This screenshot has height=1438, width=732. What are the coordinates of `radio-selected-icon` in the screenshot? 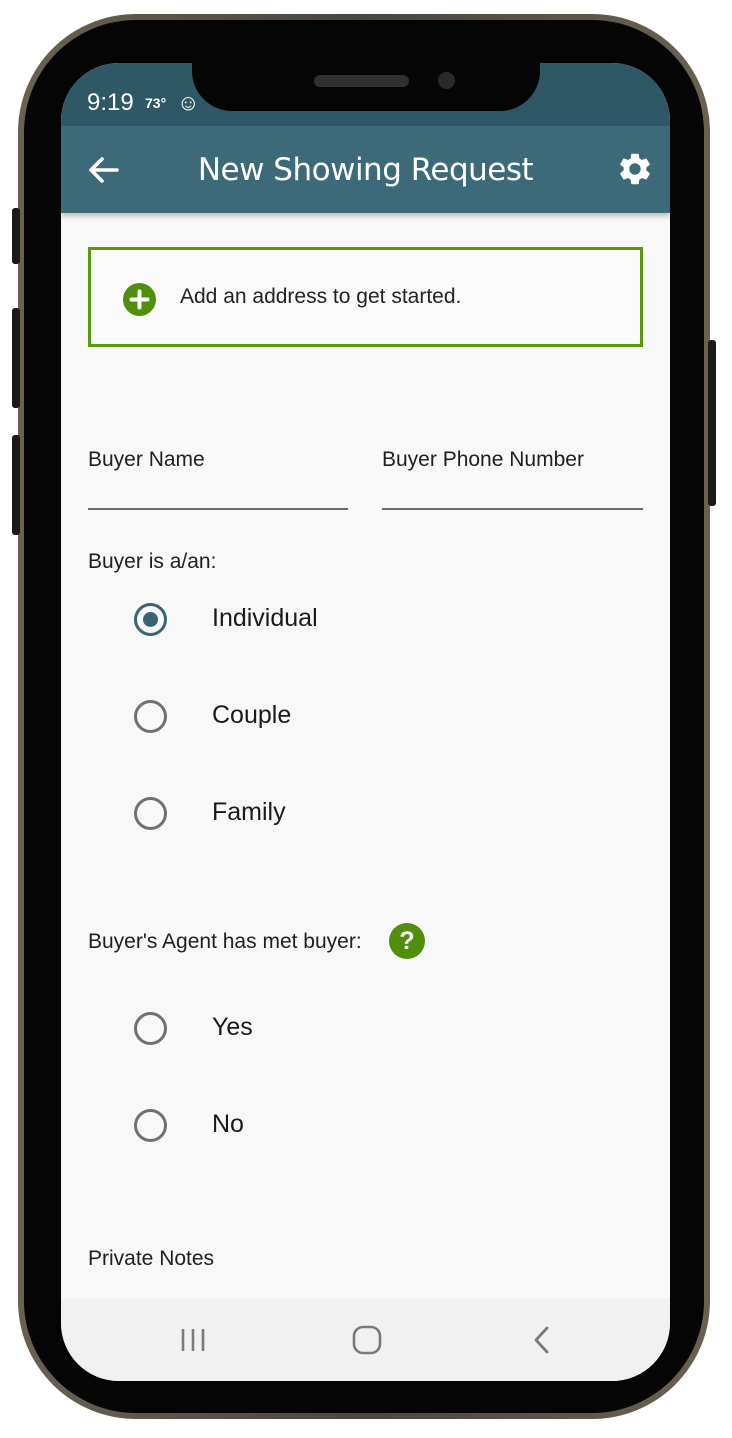 It's located at (150, 619).